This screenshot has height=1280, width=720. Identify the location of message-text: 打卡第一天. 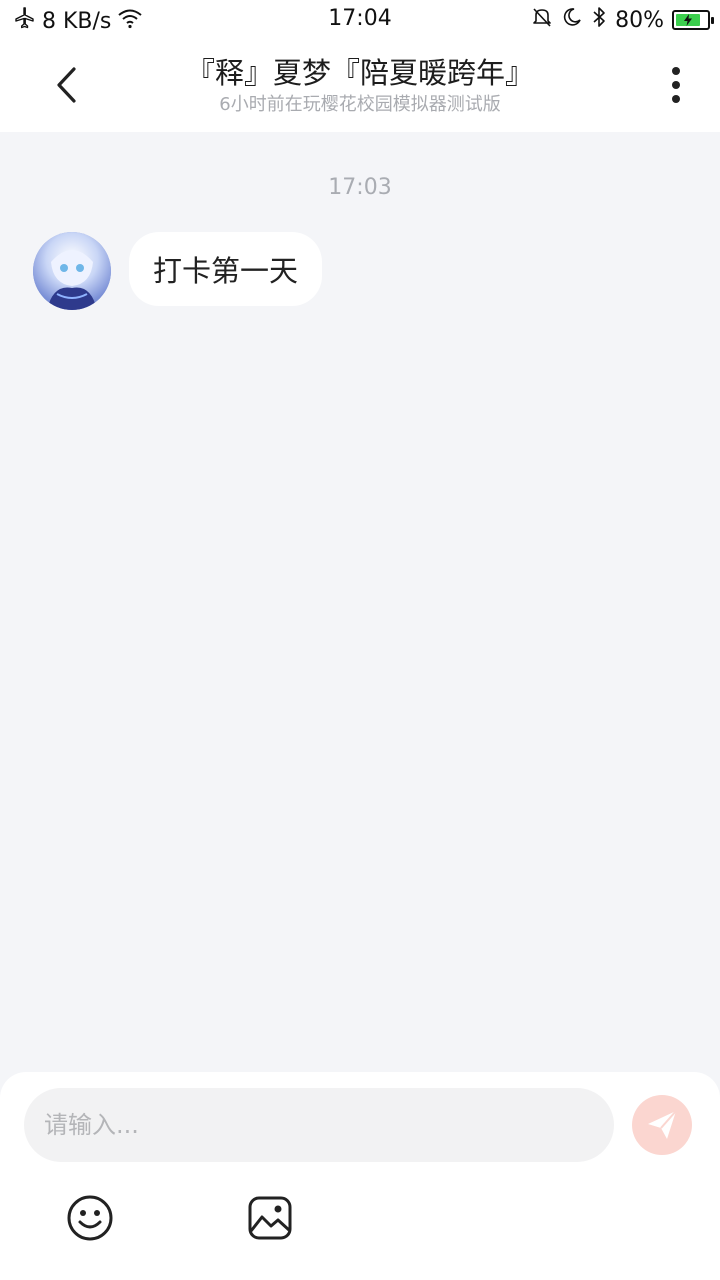
(226, 271).